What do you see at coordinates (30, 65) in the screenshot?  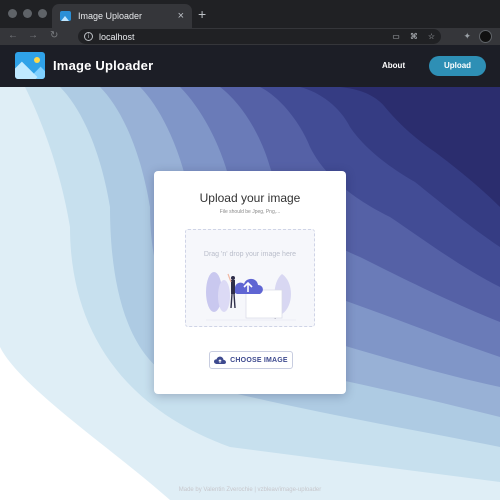 I see `image-logo-icon` at bounding box center [30, 65].